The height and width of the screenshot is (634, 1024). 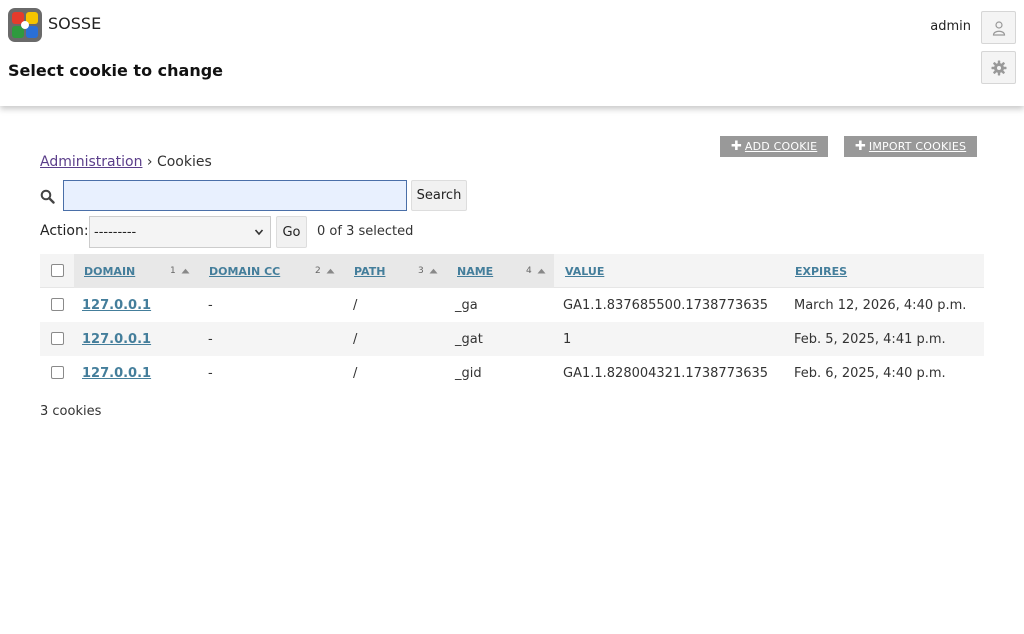 What do you see at coordinates (365, 231) in the screenshot?
I see `selection-counter: 0 of 3 selected` at bounding box center [365, 231].